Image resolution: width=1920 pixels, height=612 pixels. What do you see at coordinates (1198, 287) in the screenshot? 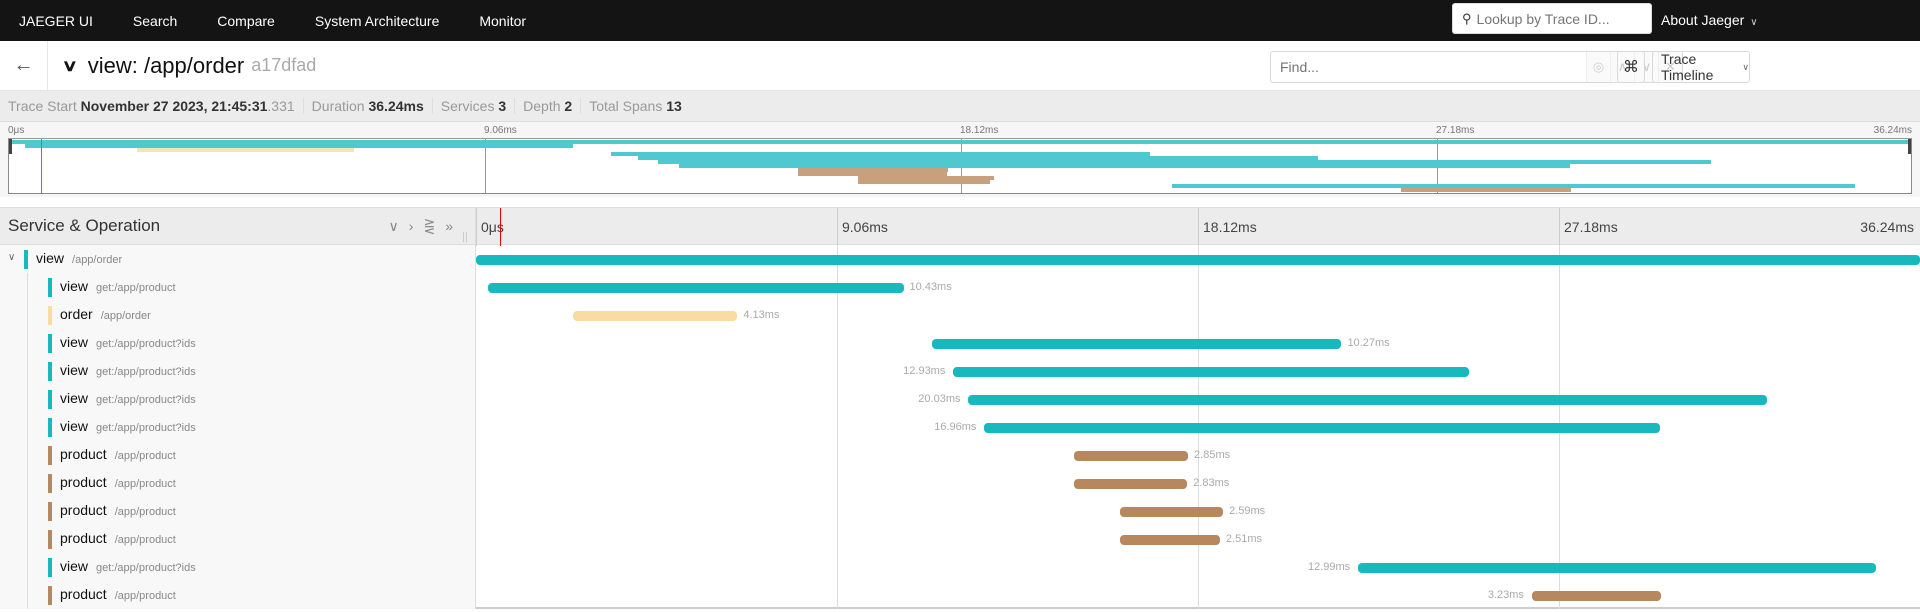
I see `span-timeline-cell: 10.43ms` at bounding box center [1198, 287].